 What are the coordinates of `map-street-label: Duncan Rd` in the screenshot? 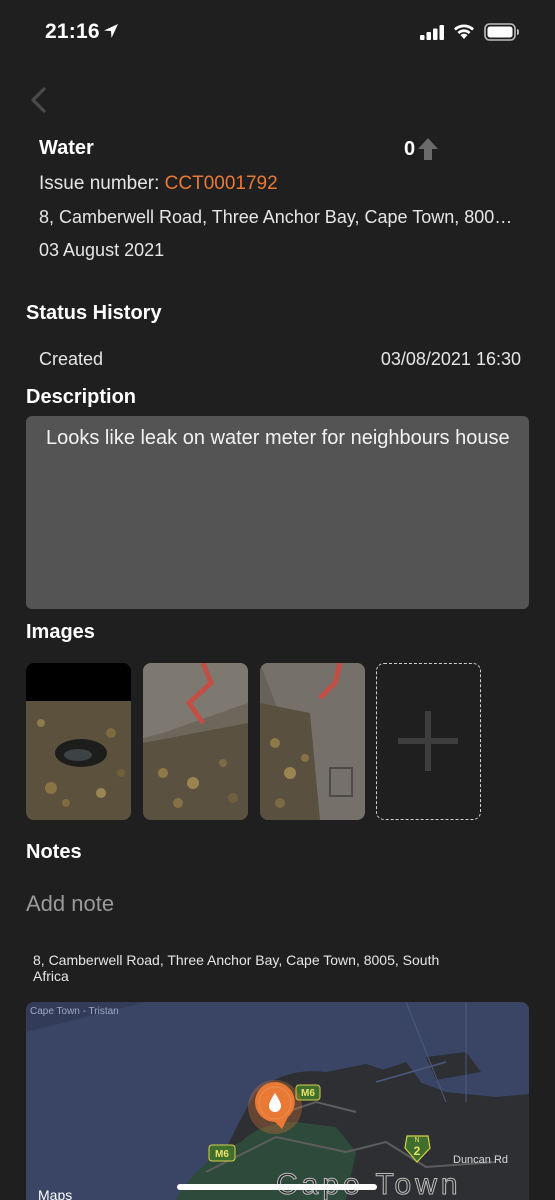 It's located at (480, 1160).